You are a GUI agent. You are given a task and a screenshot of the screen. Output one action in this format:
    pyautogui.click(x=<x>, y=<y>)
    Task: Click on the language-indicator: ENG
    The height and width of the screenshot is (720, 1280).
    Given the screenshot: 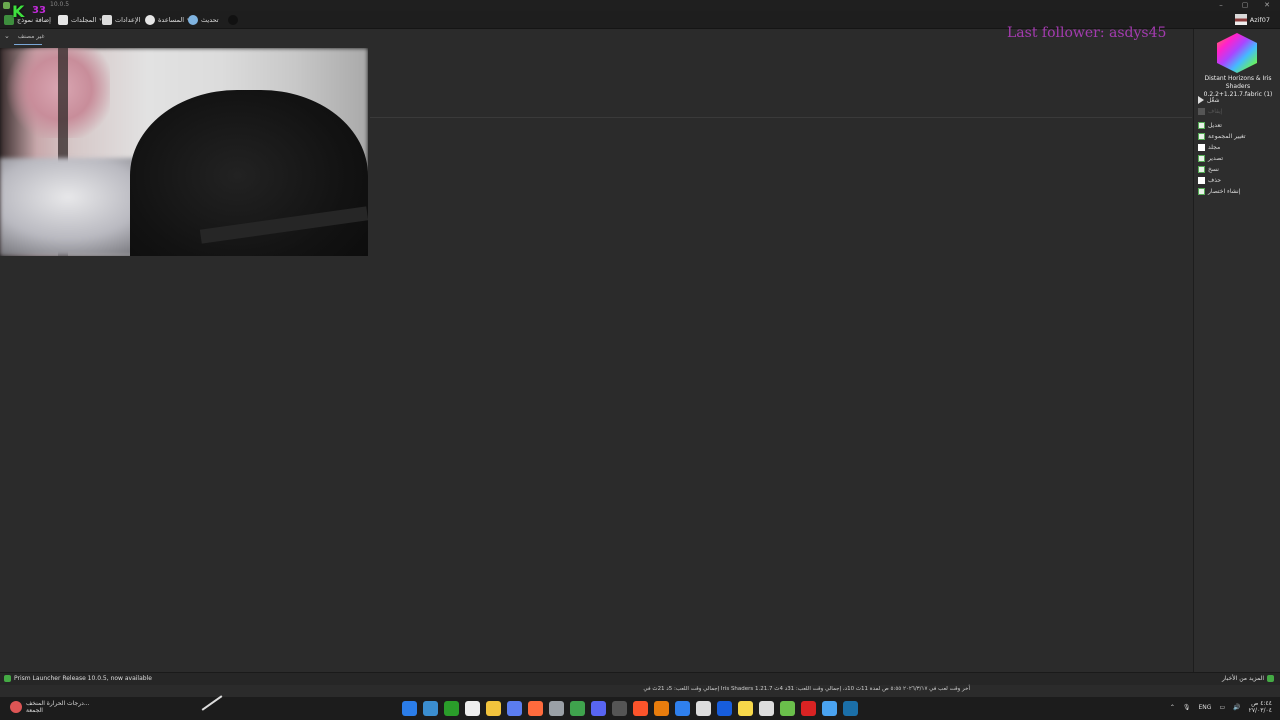 What is the action you would take?
    pyautogui.click(x=1205, y=707)
    